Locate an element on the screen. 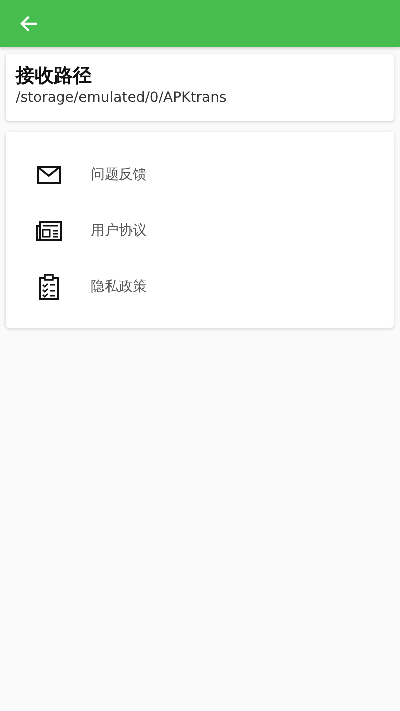  menu-item: 问题反馈 is located at coordinates (200, 175).